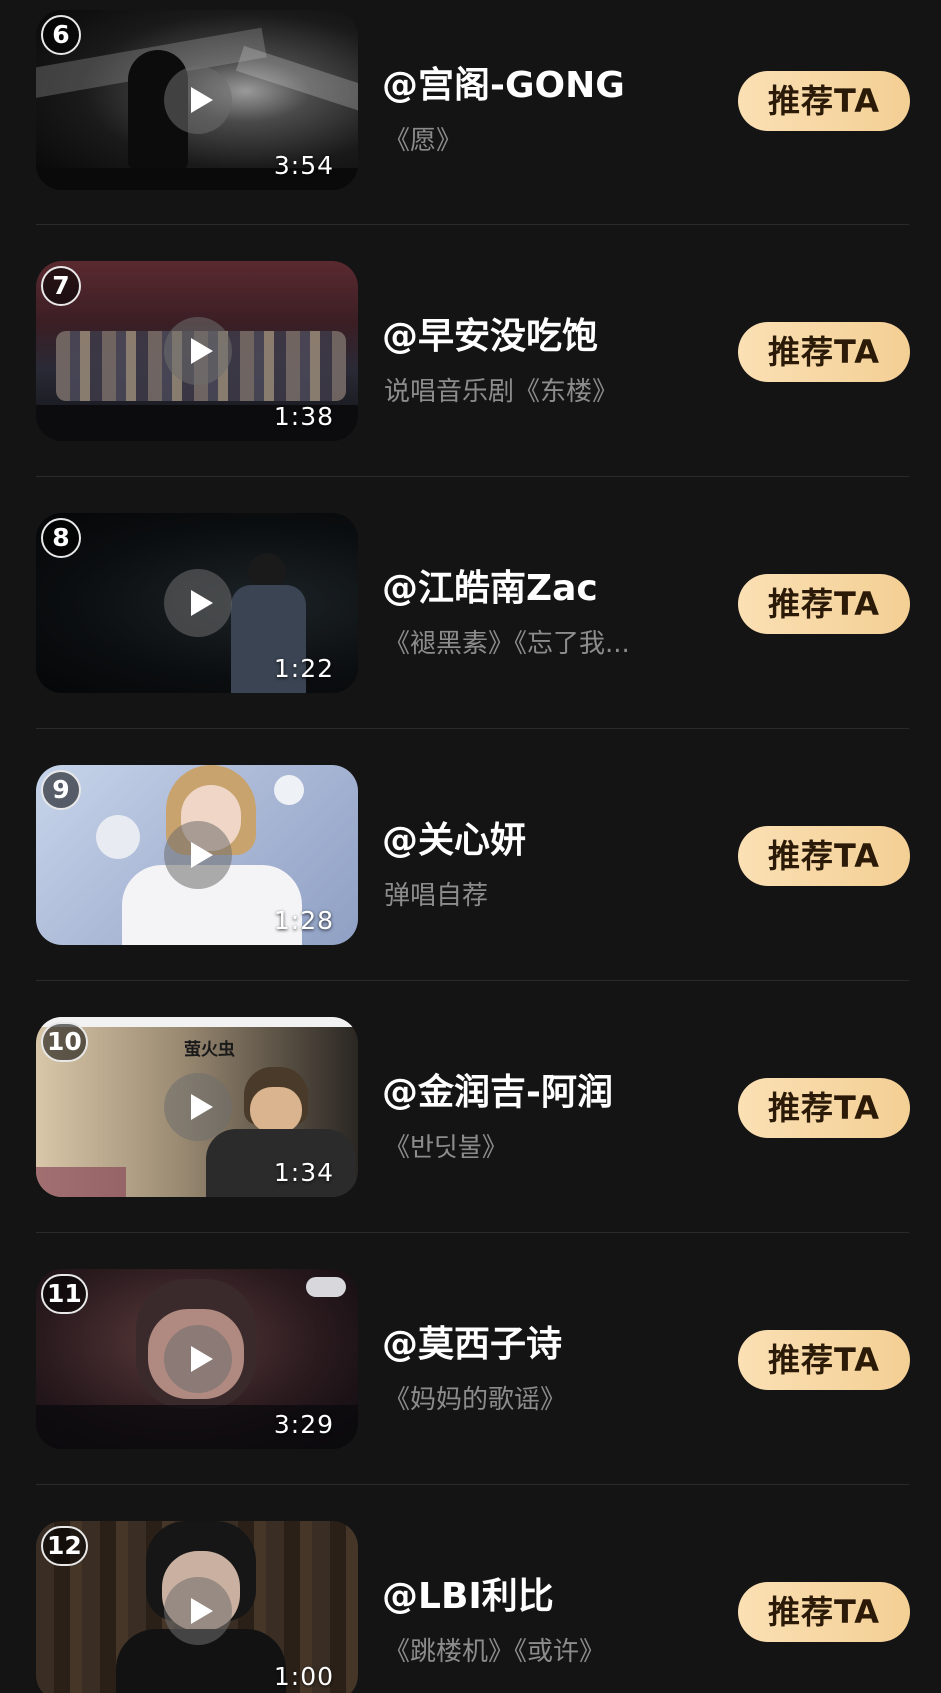 This screenshot has height=1693, width=941. What do you see at coordinates (303, 416) in the screenshot?
I see `video-duration: 1:38` at bounding box center [303, 416].